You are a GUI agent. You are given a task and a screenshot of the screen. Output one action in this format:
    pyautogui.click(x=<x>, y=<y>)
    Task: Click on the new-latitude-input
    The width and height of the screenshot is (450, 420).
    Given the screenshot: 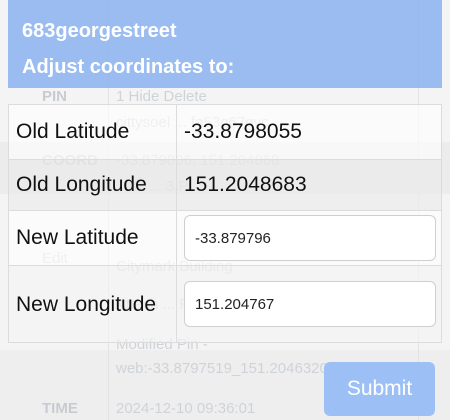 What is the action you would take?
    pyautogui.click(x=310, y=238)
    